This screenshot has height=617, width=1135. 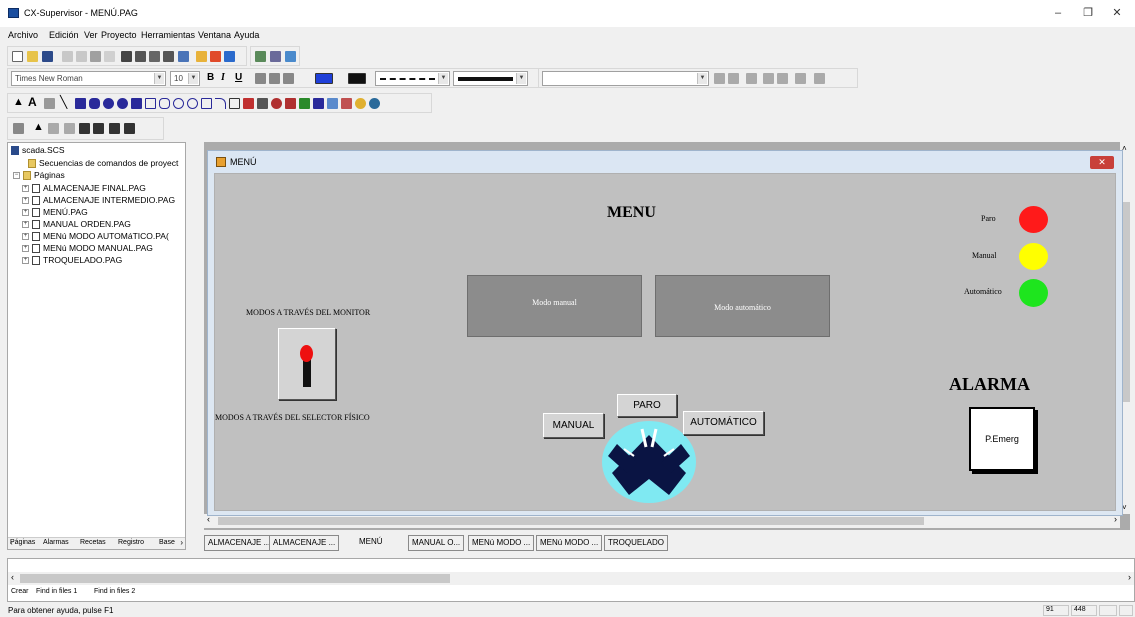 I want to click on space-down-icon, so click(x=782, y=78).